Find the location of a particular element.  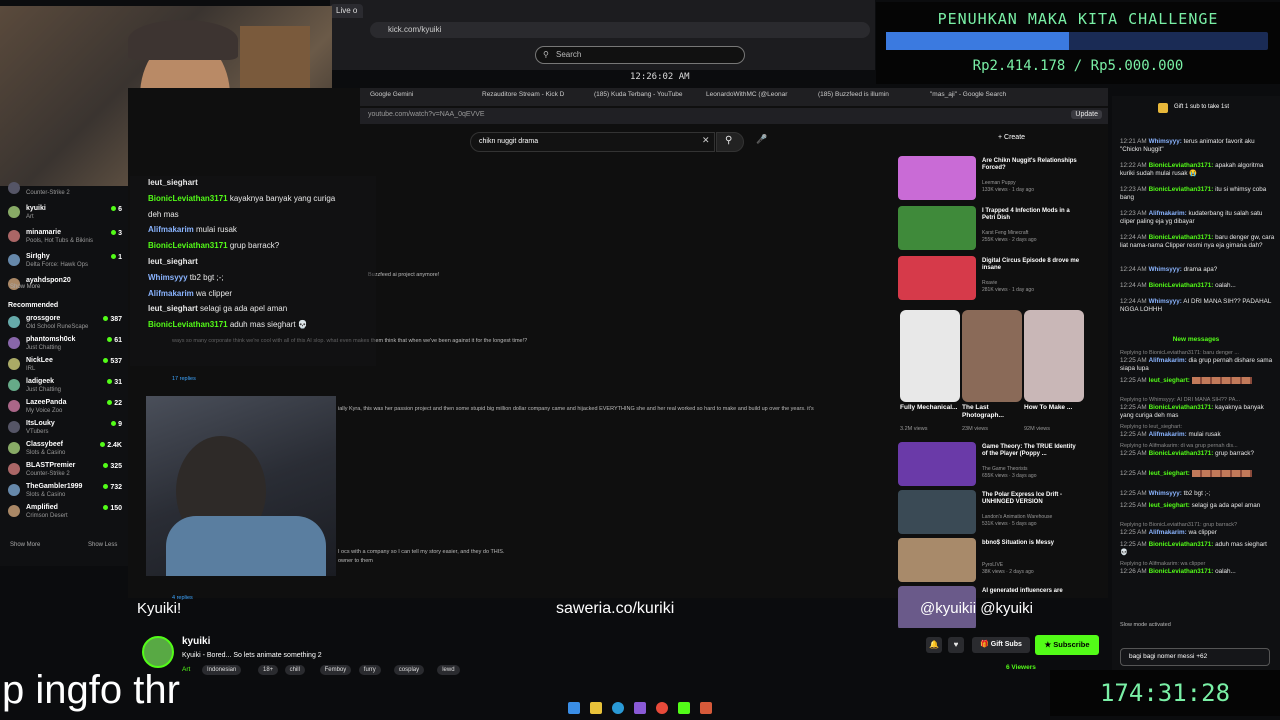

stream-tag: chill is located at coordinates (294, 670).